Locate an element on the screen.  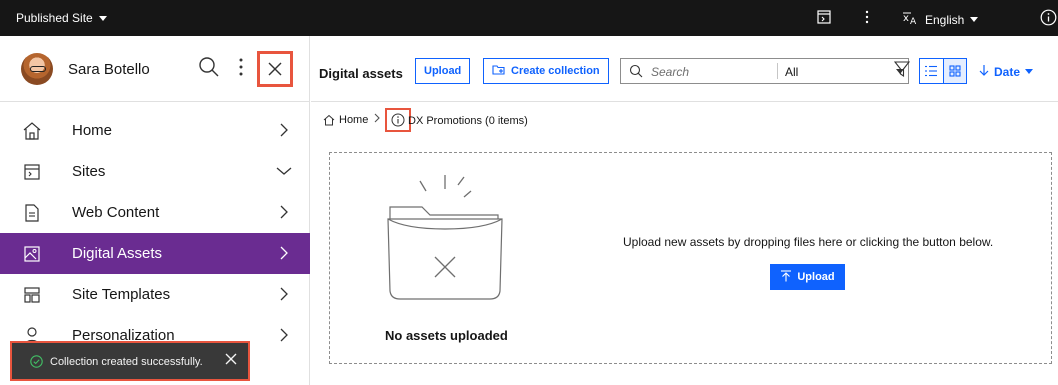
upload-button-label: Upload is located at coordinates (443, 71).